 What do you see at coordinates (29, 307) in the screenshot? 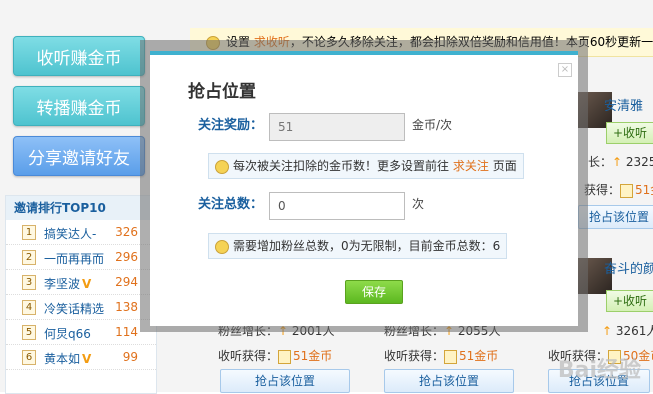
I see `rank-number: 4` at bounding box center [29, 307].